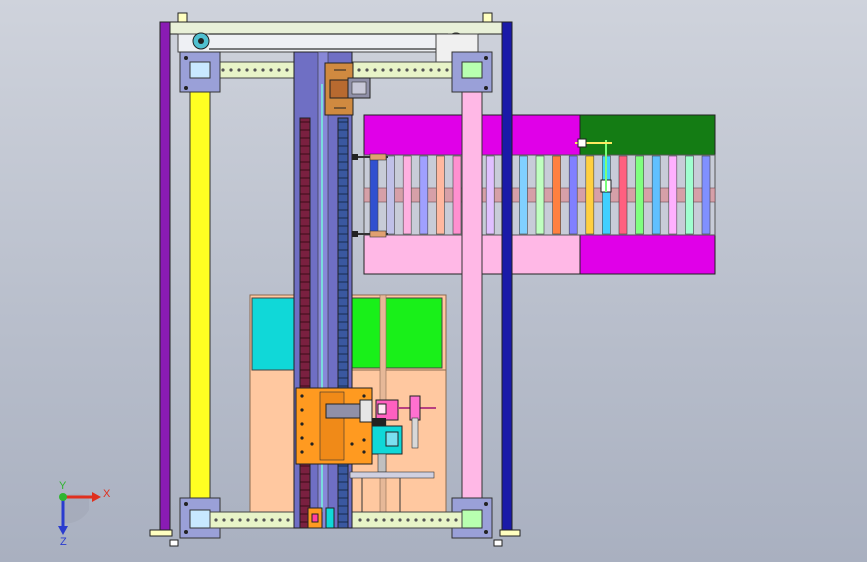 This screenshot has height=562, width=867. What do you see at coordinates (415, 408) in the screenshot?
I see `slider-block` at bounding box center [415, 408].